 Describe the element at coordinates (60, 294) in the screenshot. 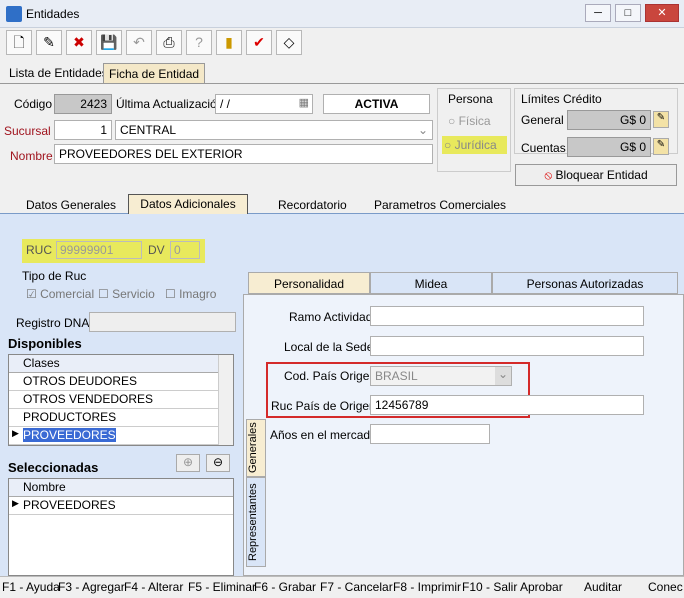

I see `checkbox-comercial: ☑ Comercial` at that location.